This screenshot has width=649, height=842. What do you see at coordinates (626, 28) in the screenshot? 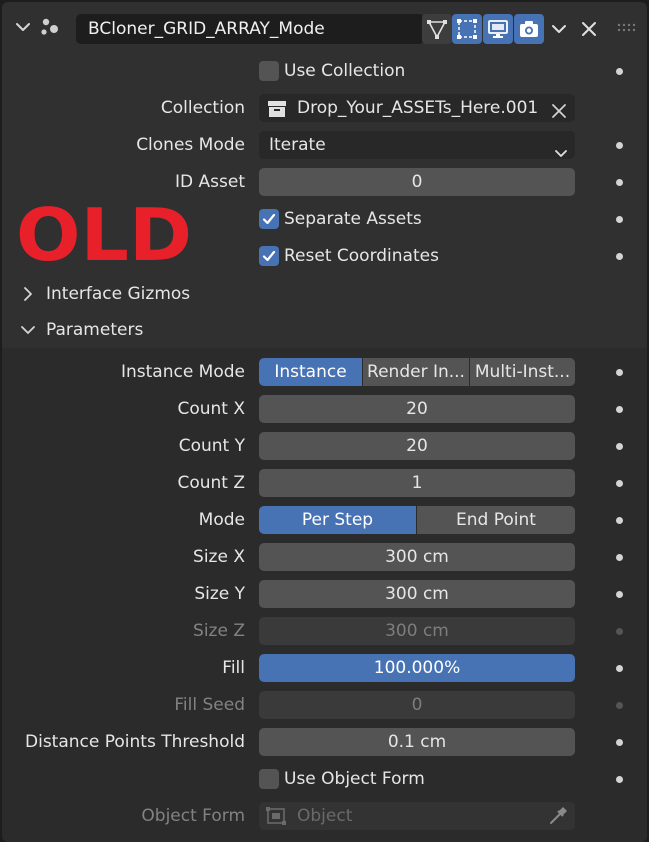
I see `drag-handle-icon` at bounding box center [626, 28].